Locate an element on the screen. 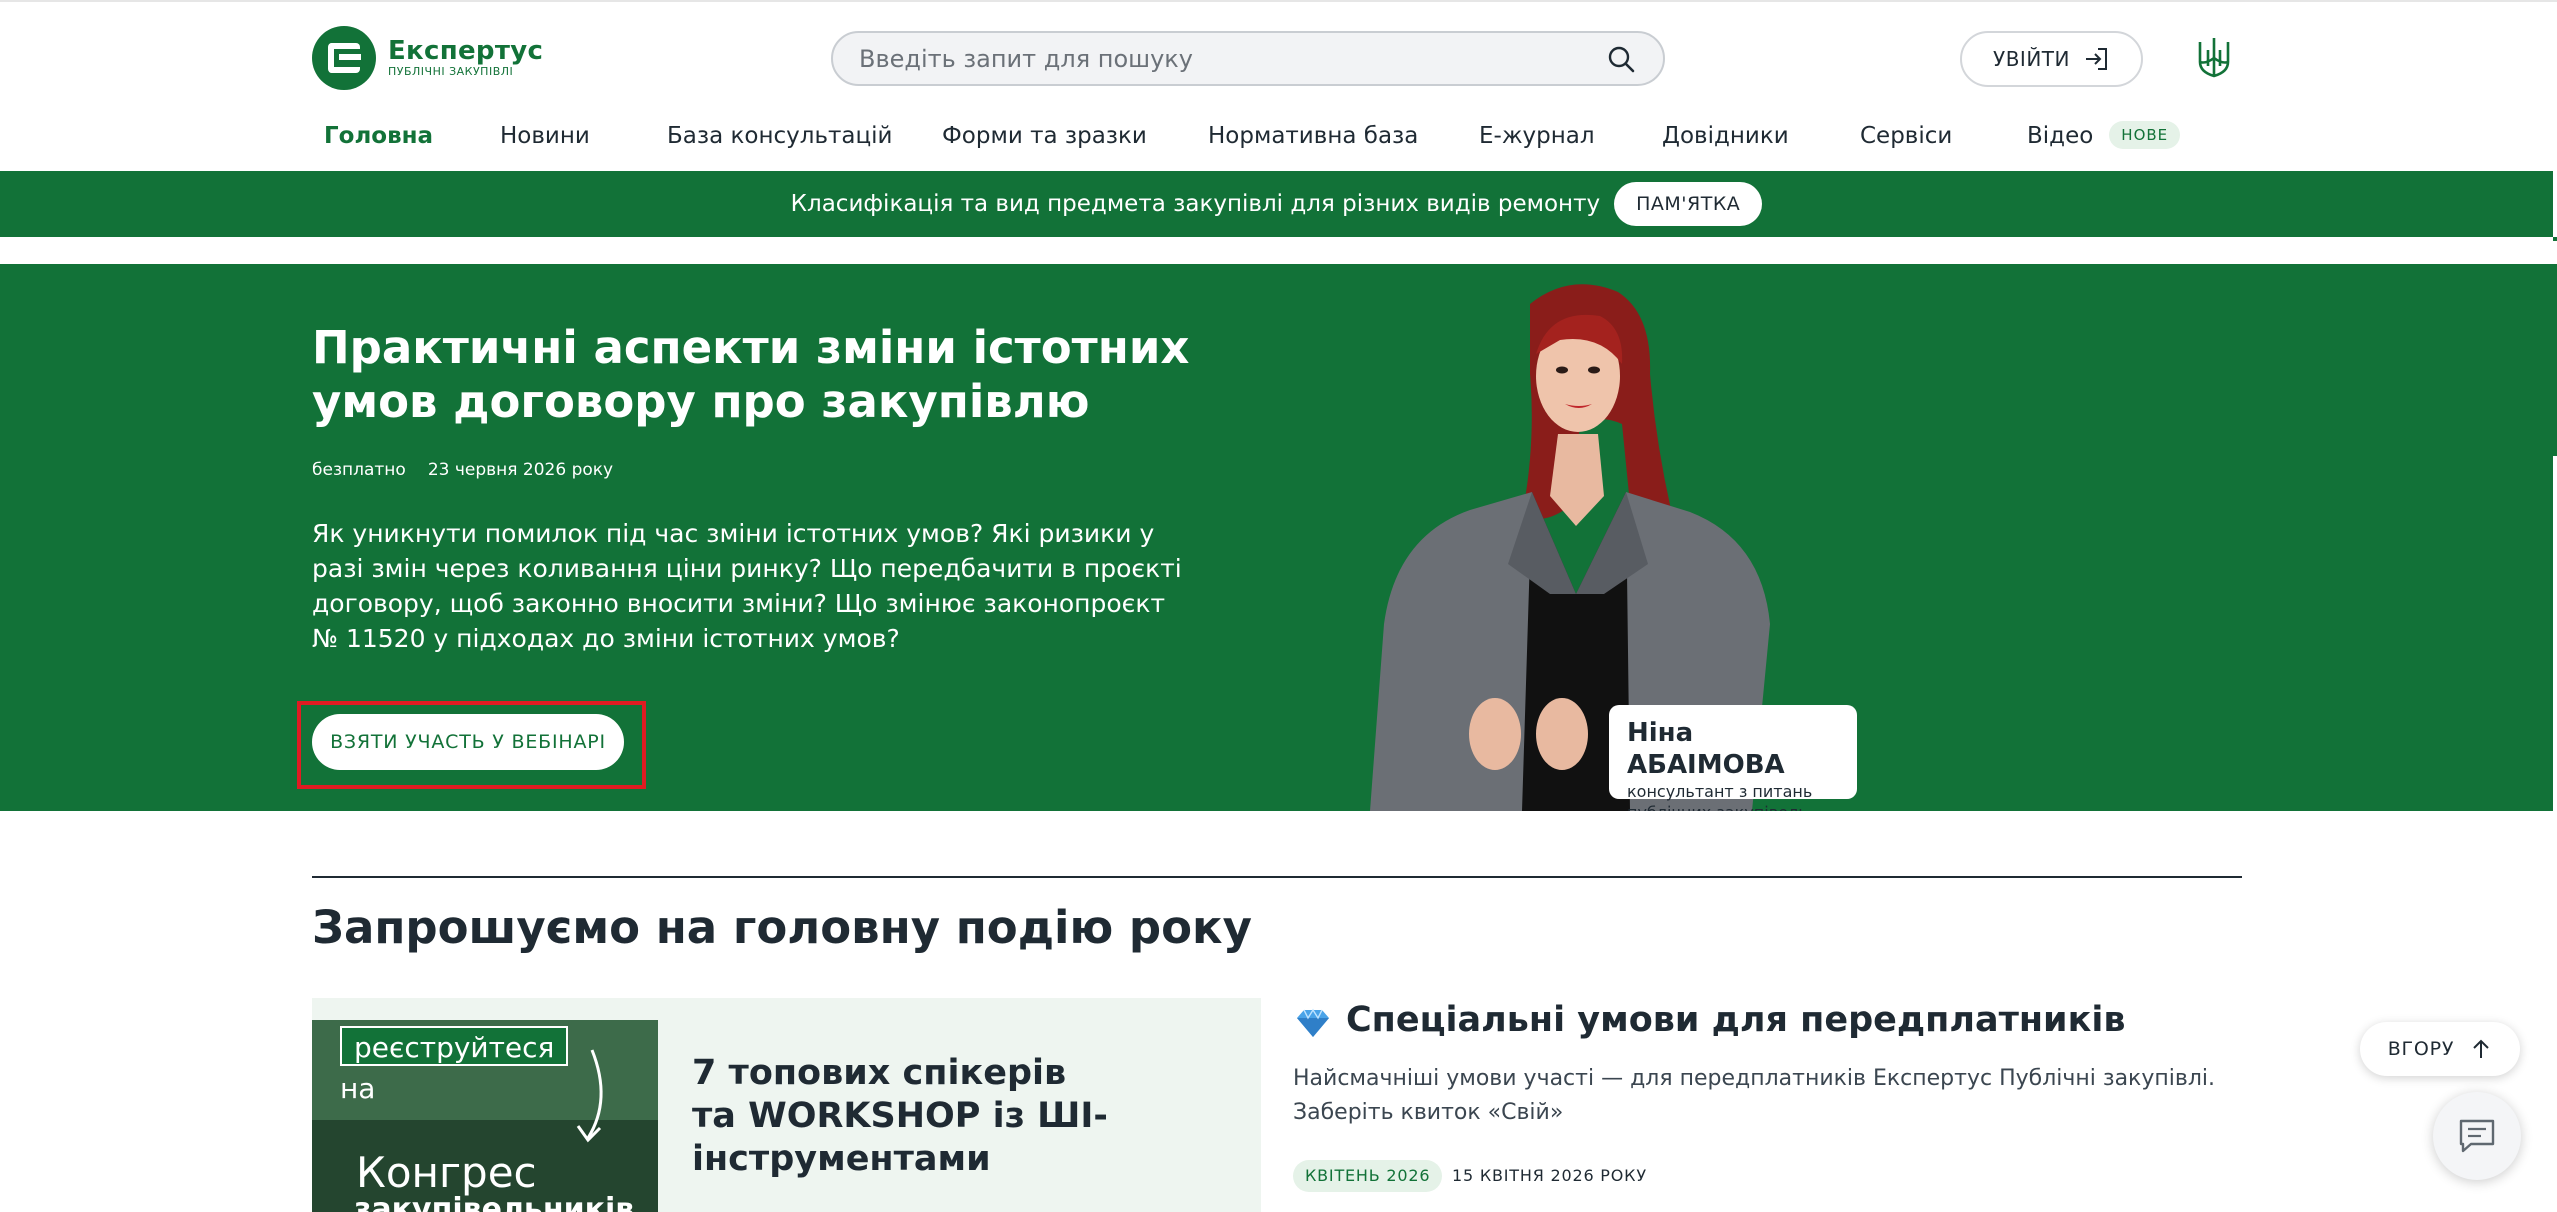 This screenshot has height=1212, width=2557. login-button: УВІЙТИ is located at coordinates (2051, 59).